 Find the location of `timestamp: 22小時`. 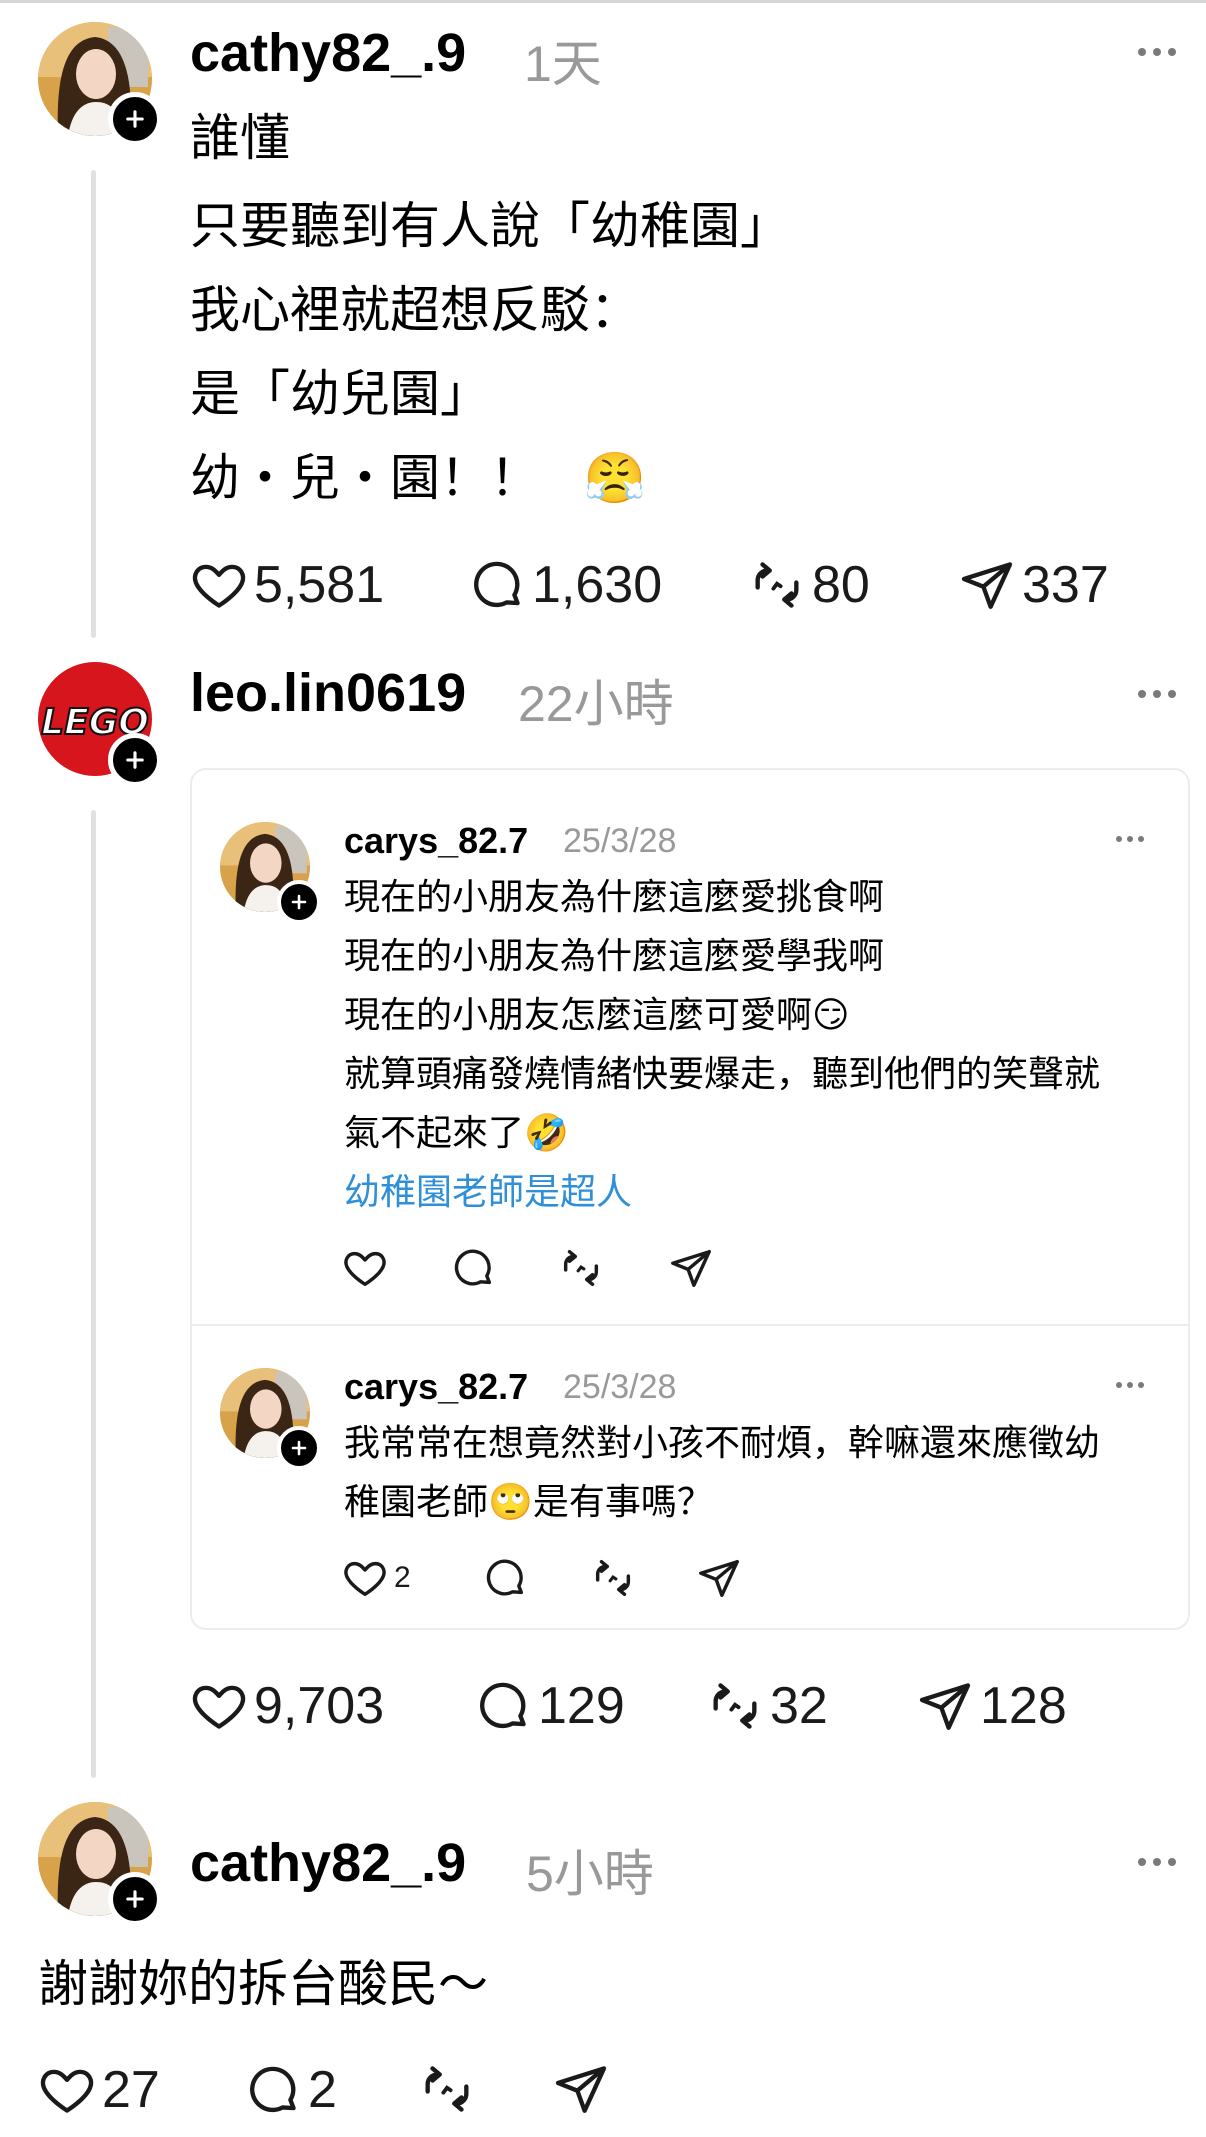

timestamp: 22小時 is located at coordinates (596, 704).